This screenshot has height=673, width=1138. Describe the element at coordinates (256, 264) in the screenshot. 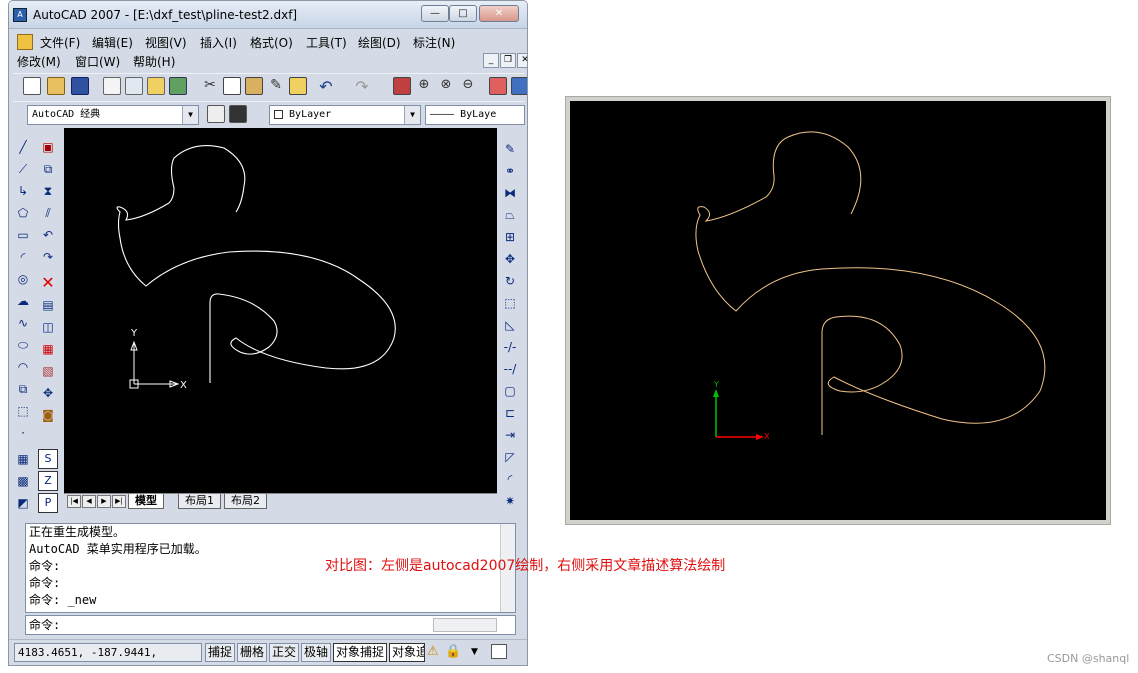

I see `polyline-curve` at that location.